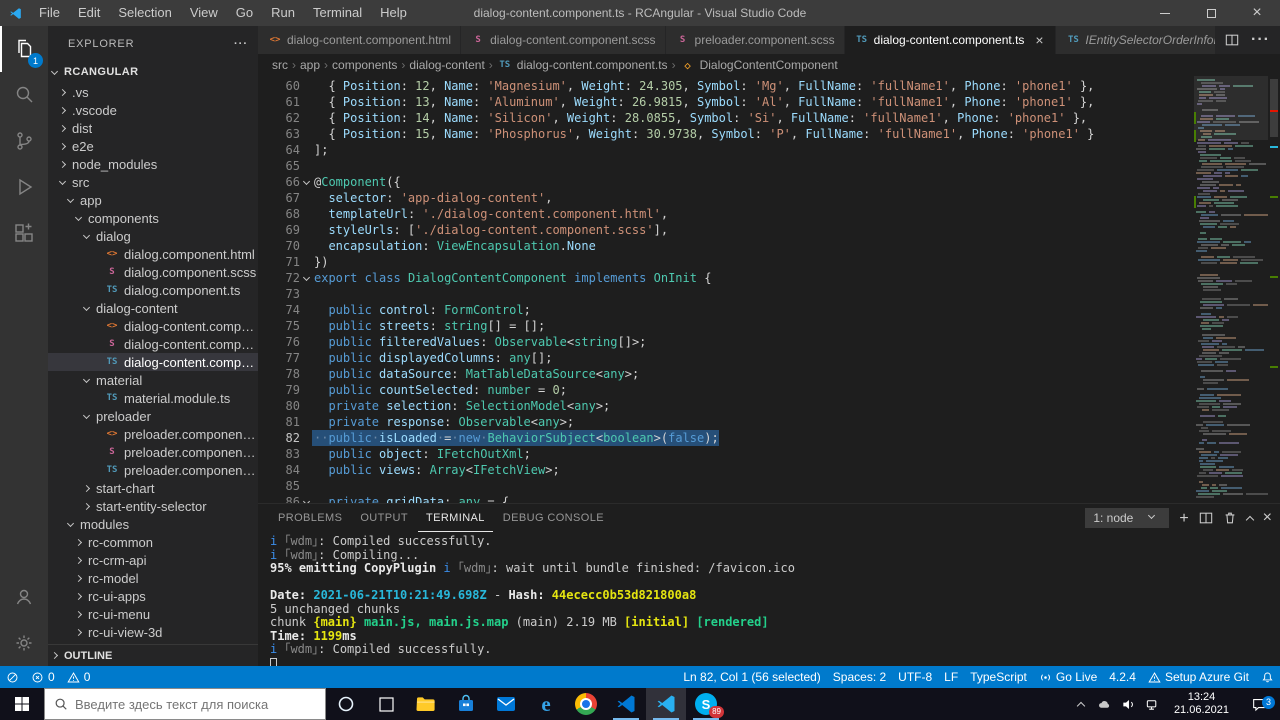 The height and width of the screenshot is (720, 1280). Describe the element at coordinates (153, 542) in the screenshot. I see `tree-item-rc-common: rc-common` at that location.